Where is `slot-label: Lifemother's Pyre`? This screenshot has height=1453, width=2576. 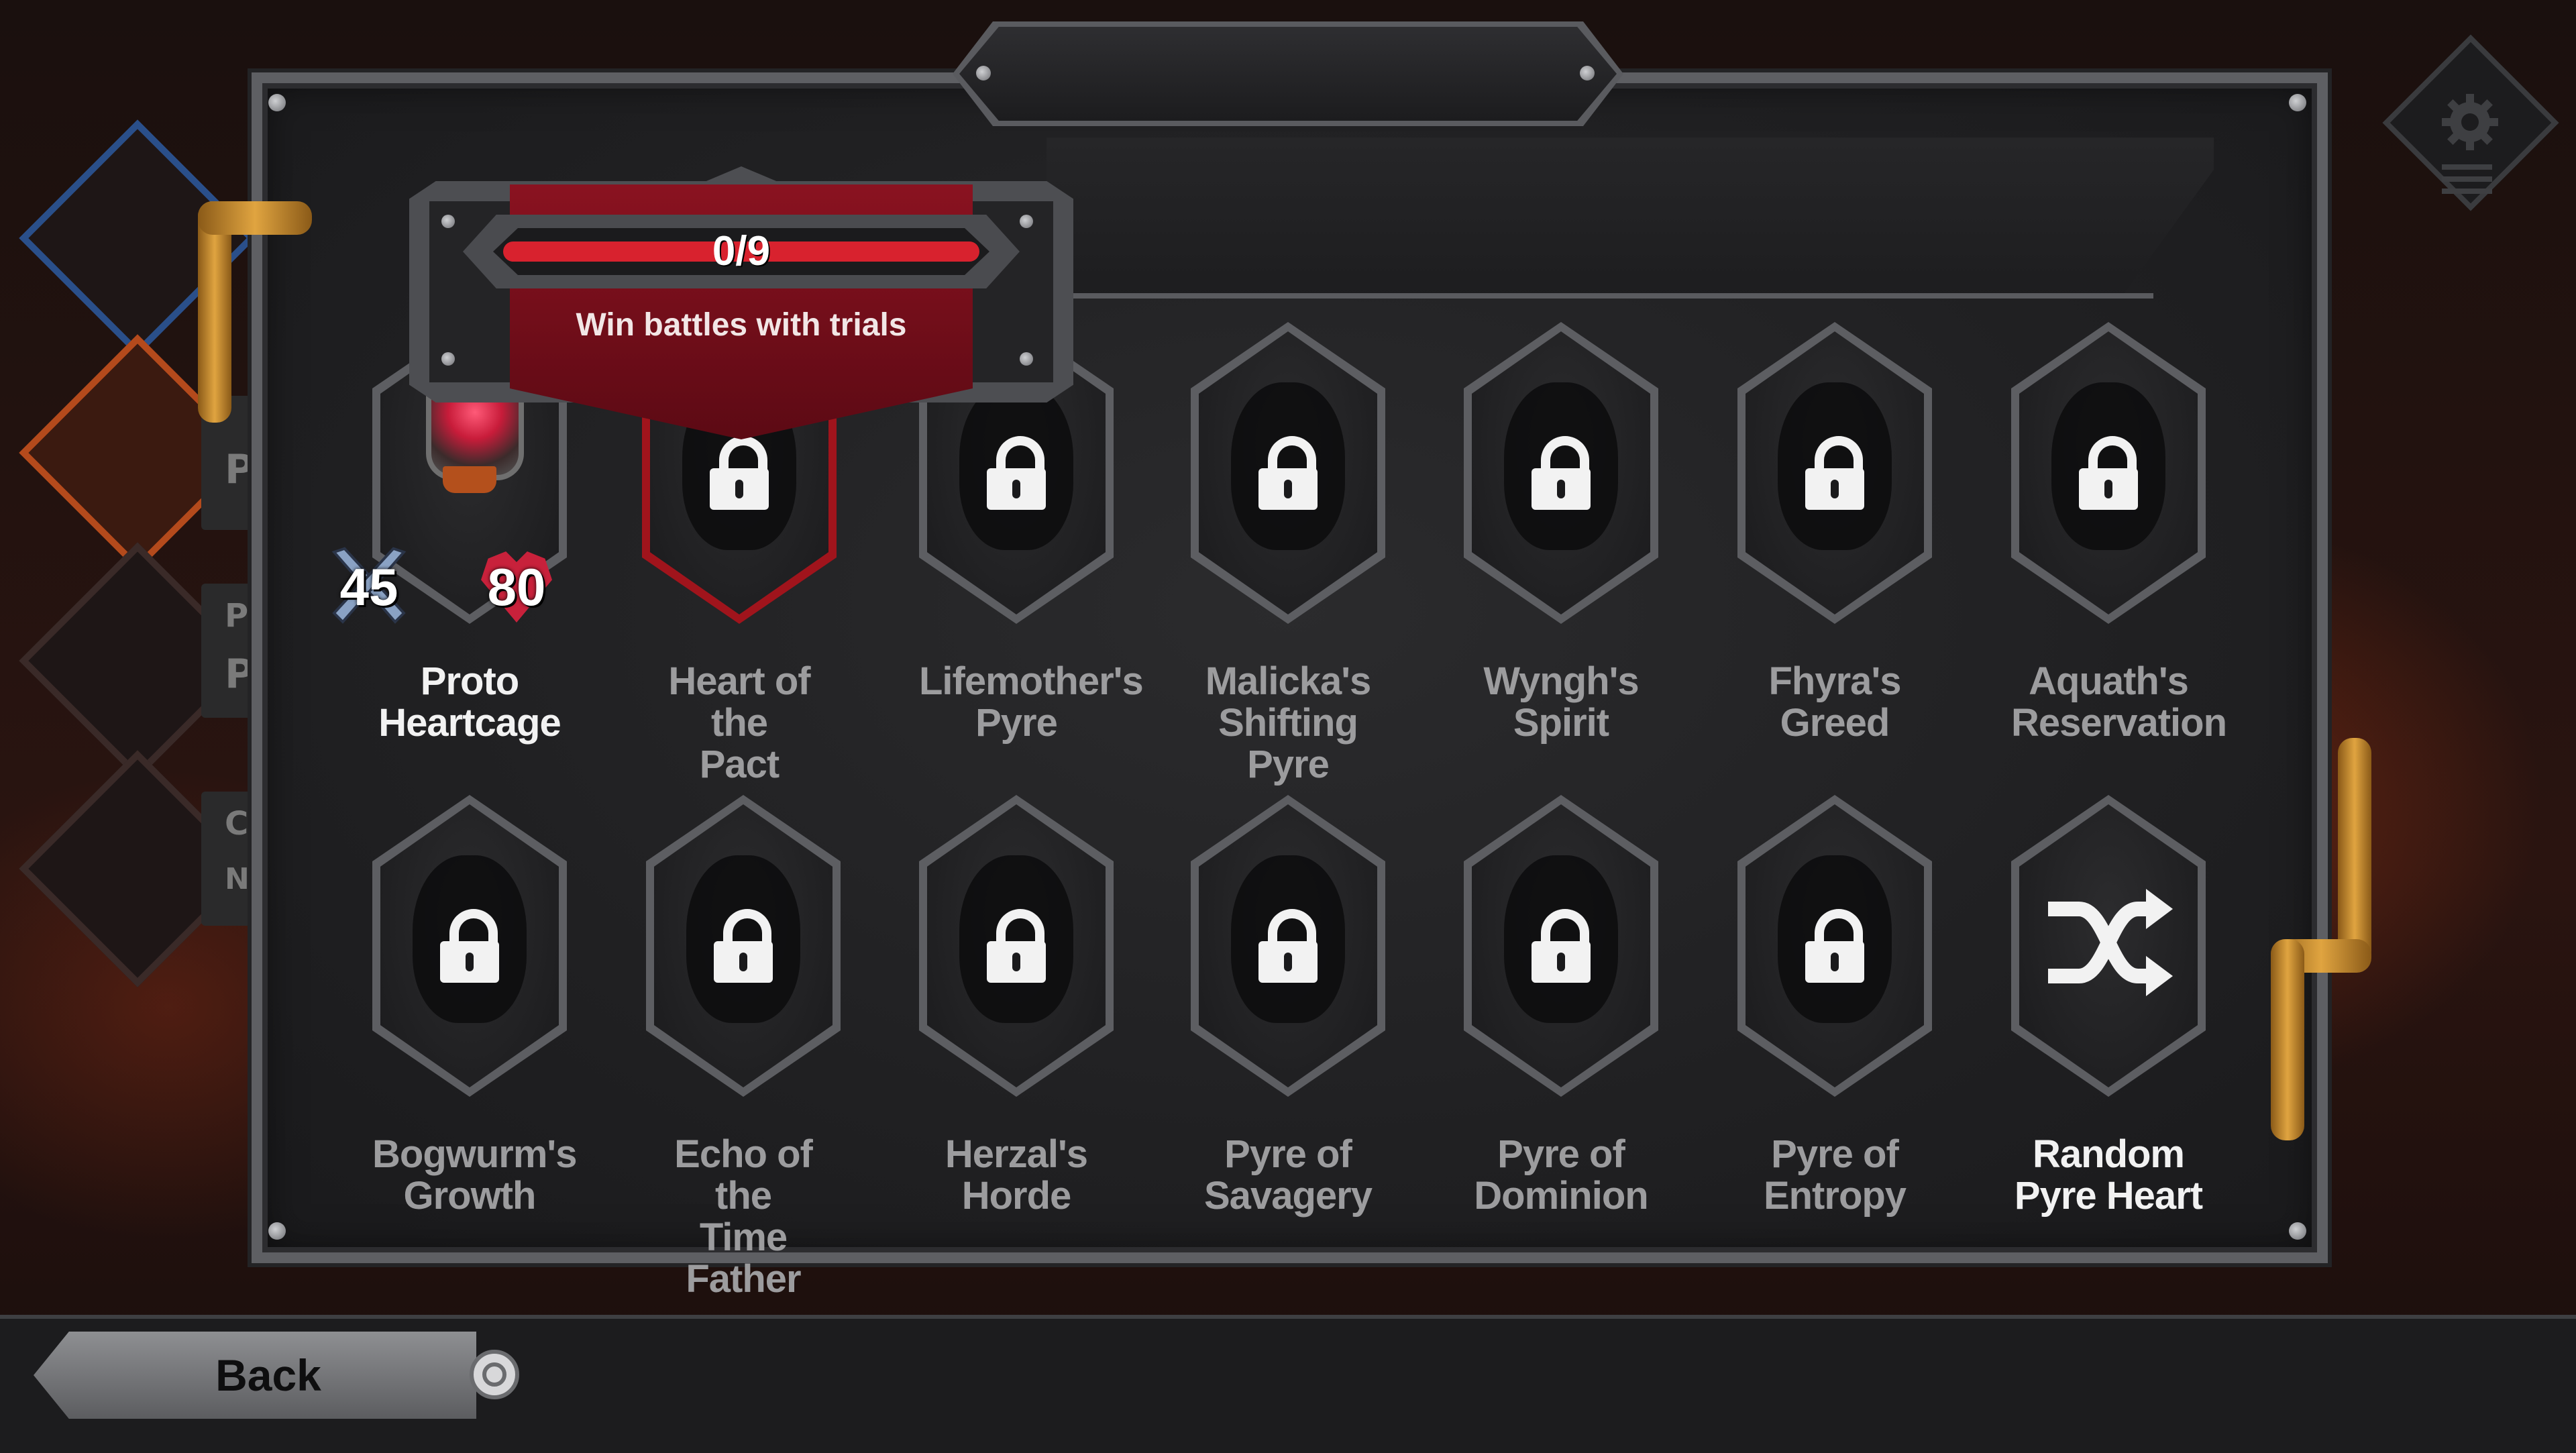
slot-label: Lifemother's Pyre is located at coordinates (1031, 702).